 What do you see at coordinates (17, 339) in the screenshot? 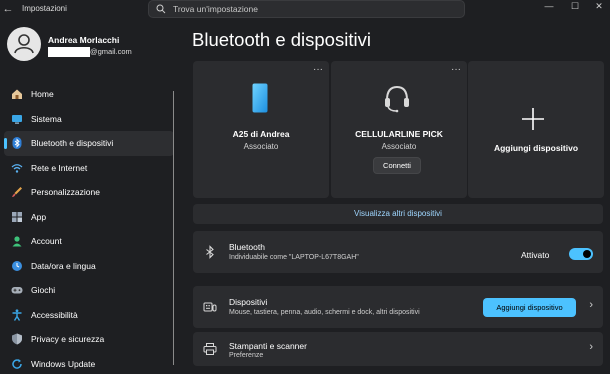
I see `shield-icon` at bounding box center [17, 339].